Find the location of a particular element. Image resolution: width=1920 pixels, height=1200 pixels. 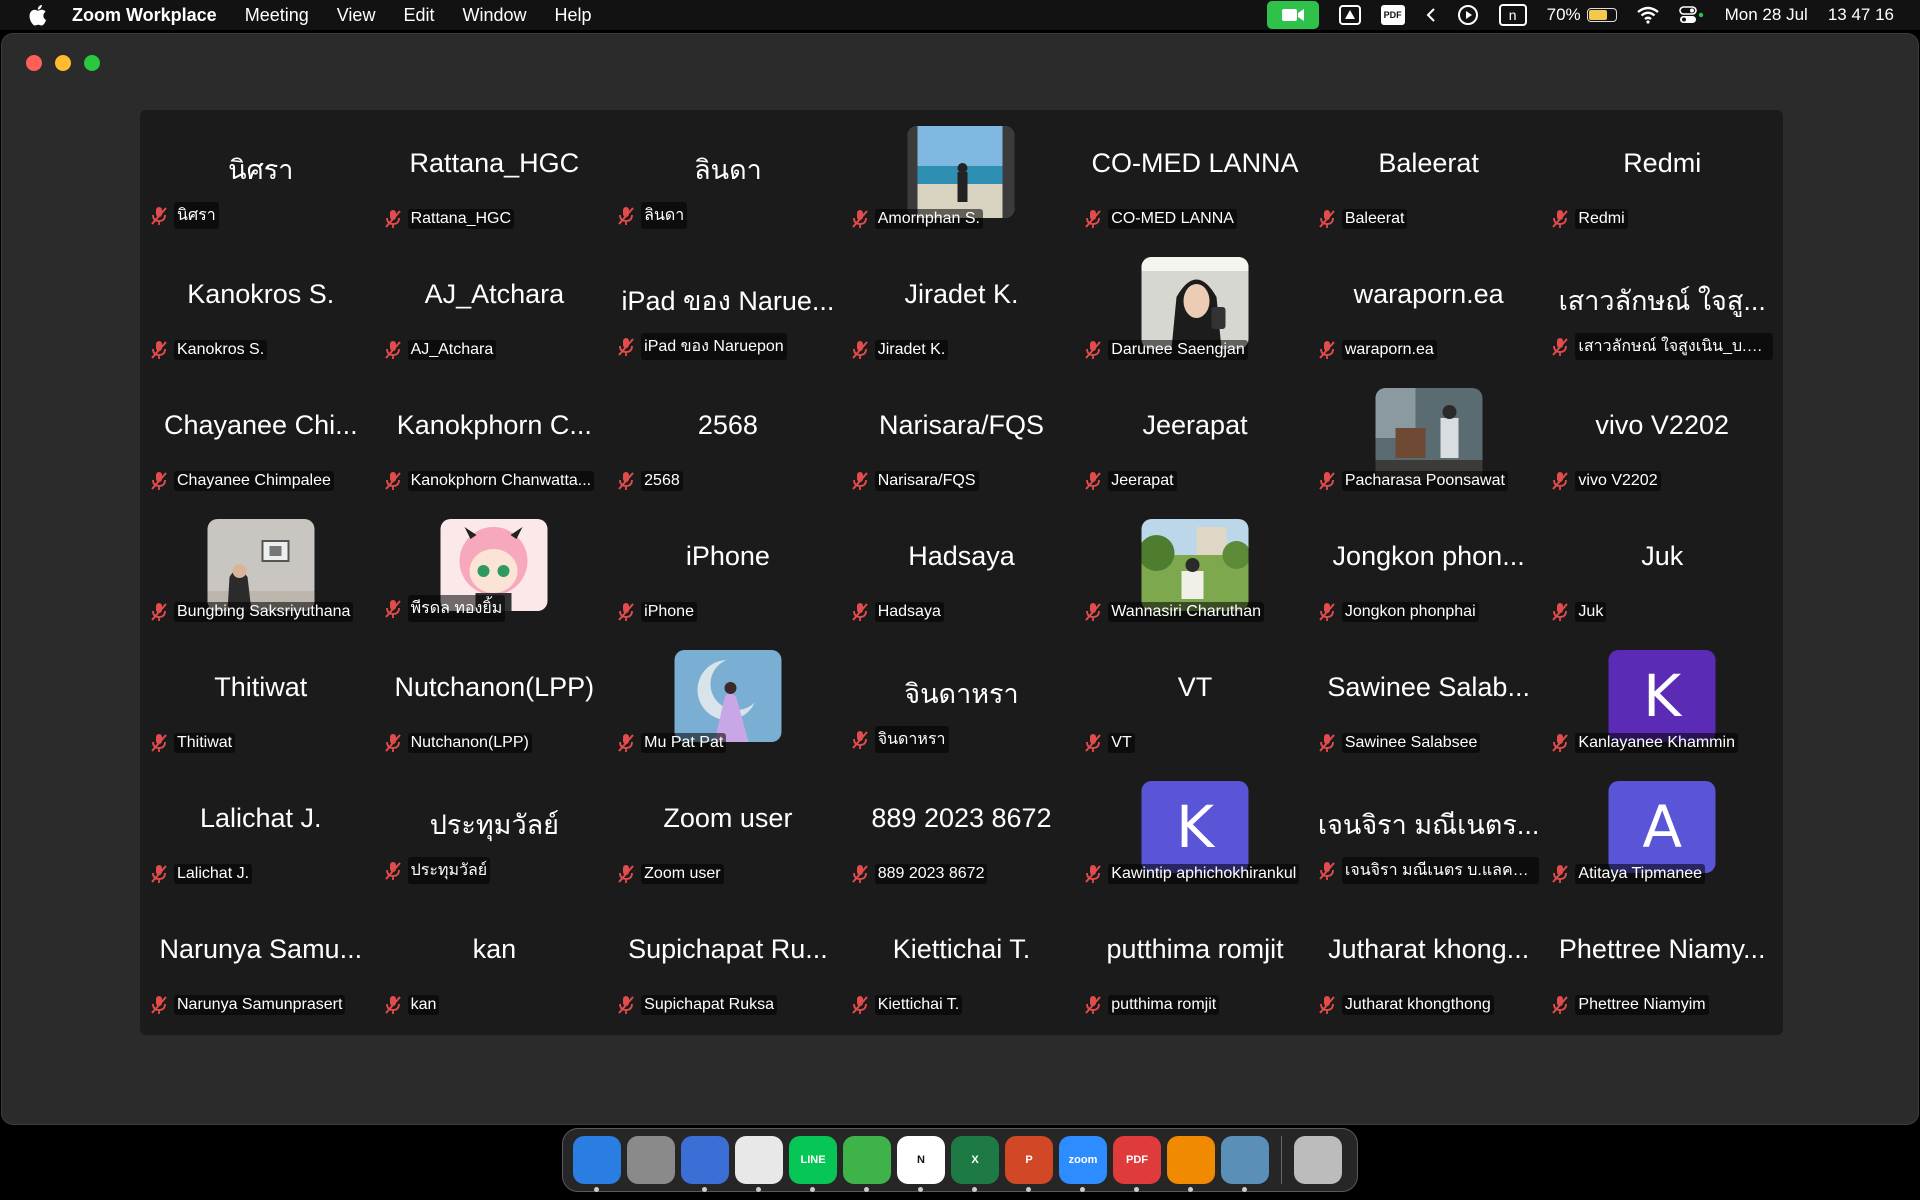

participant-tile: K Kawintip aphichokhirankul is located at coordinates (1195, 834).